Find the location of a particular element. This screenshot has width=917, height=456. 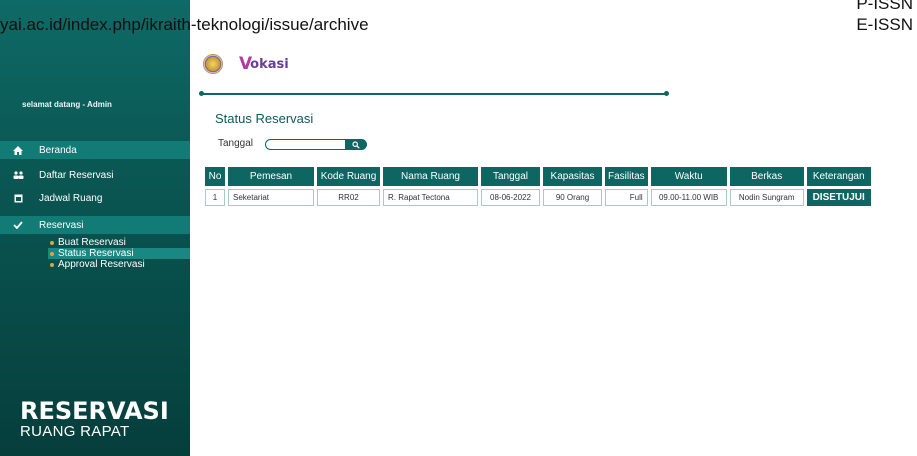

people-icon is located at coordinates (18, 175).